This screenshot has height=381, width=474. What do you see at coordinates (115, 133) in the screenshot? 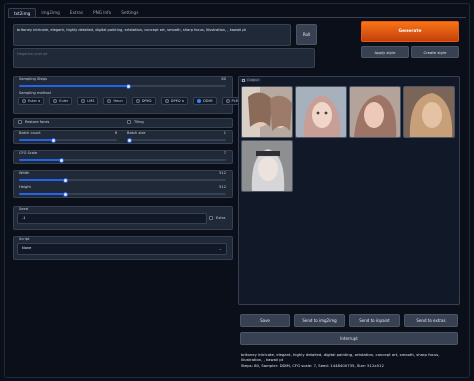
I see `batch-count-value: 6` at bounding box center [115, 133].